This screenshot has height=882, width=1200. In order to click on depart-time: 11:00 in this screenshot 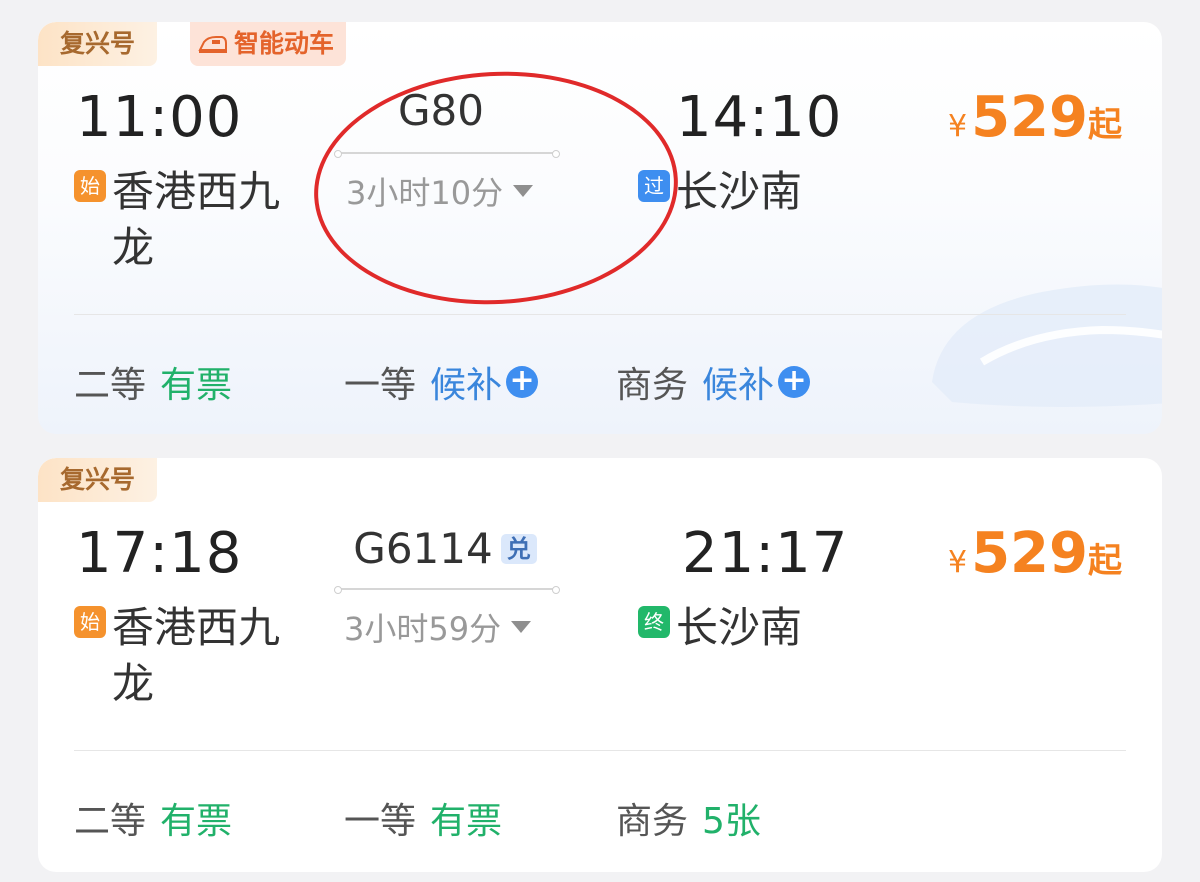, I will do `click(159, 117)`.